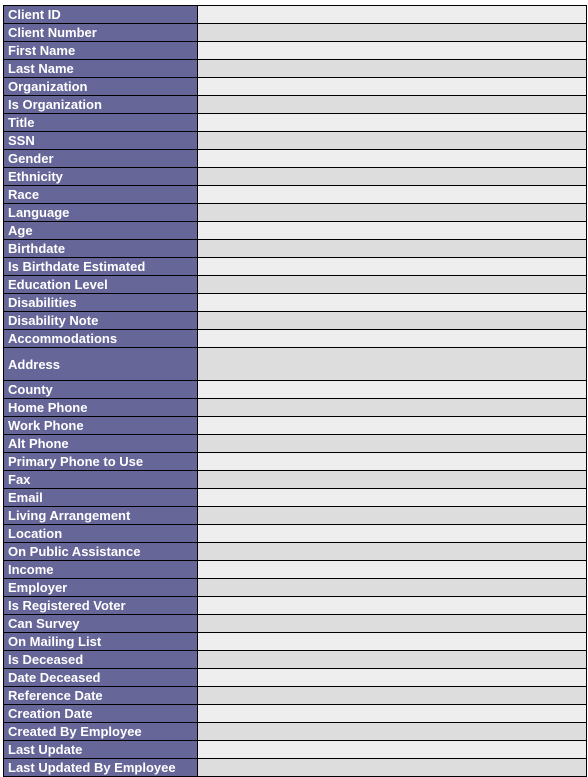  I want to click on field-value-is-deceased, so click(392, 659).